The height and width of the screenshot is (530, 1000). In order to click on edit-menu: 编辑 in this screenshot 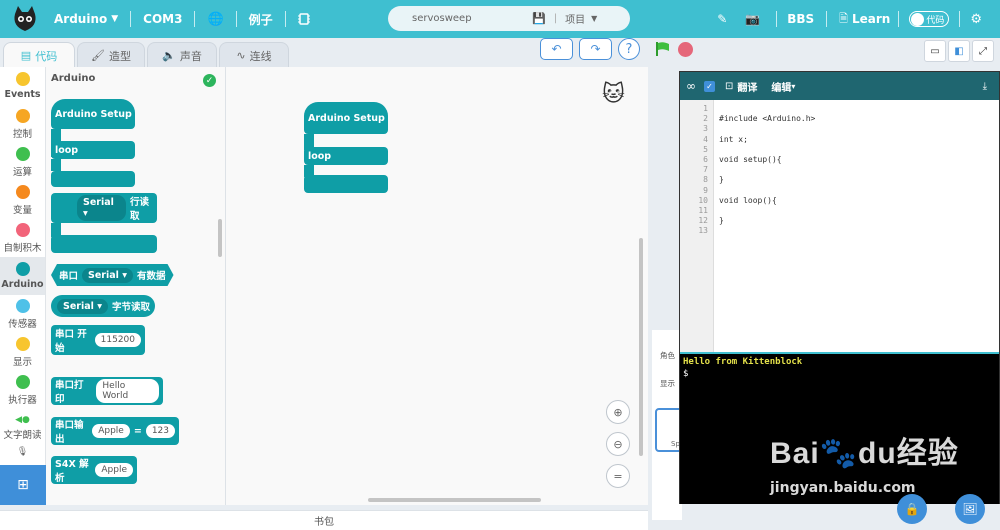, I will do `click(781, 86)`.